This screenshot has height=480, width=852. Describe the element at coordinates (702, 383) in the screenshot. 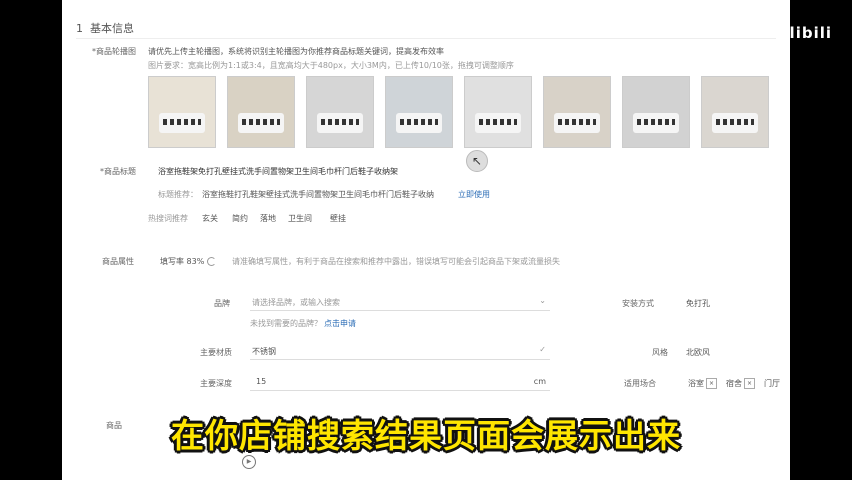

I see `scene-tag: 浴室 ×` at that location.